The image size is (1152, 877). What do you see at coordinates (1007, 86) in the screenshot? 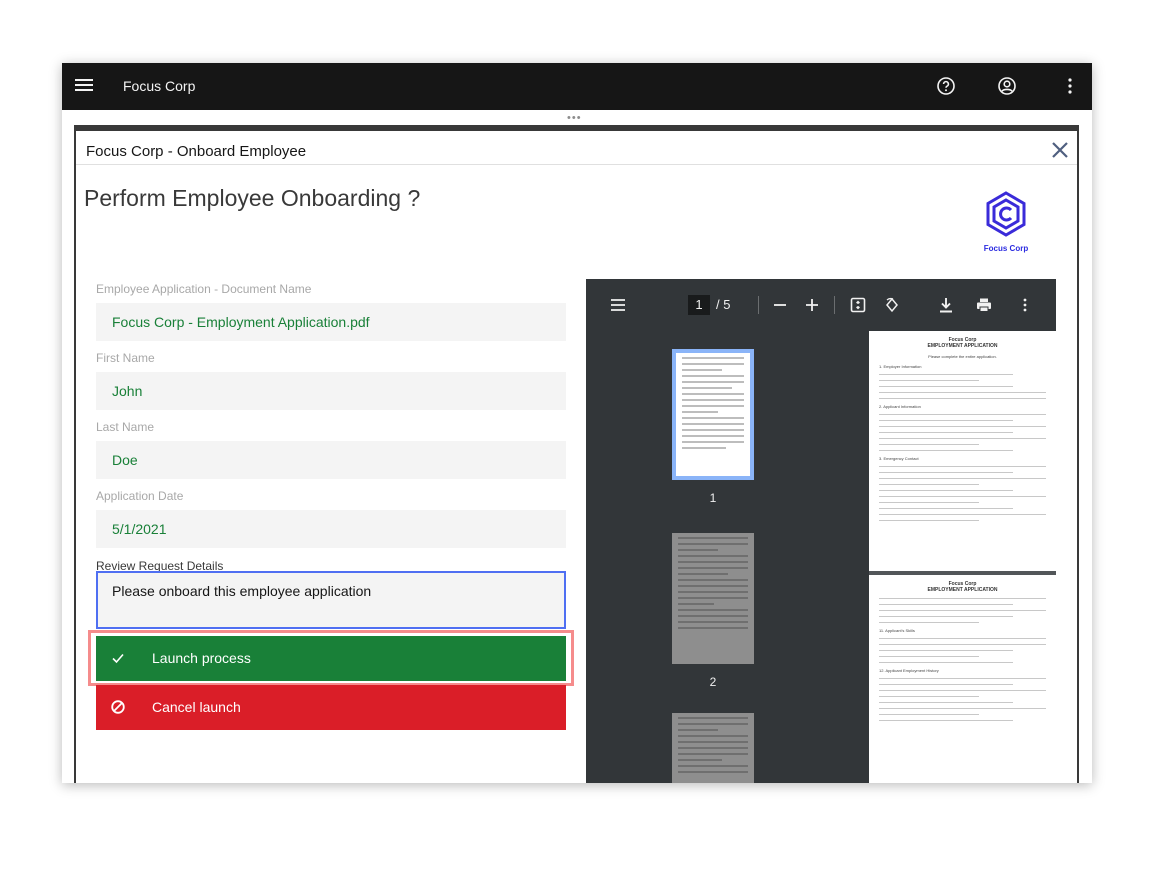
I see `user-icon` at bounding box center [1007, 86].